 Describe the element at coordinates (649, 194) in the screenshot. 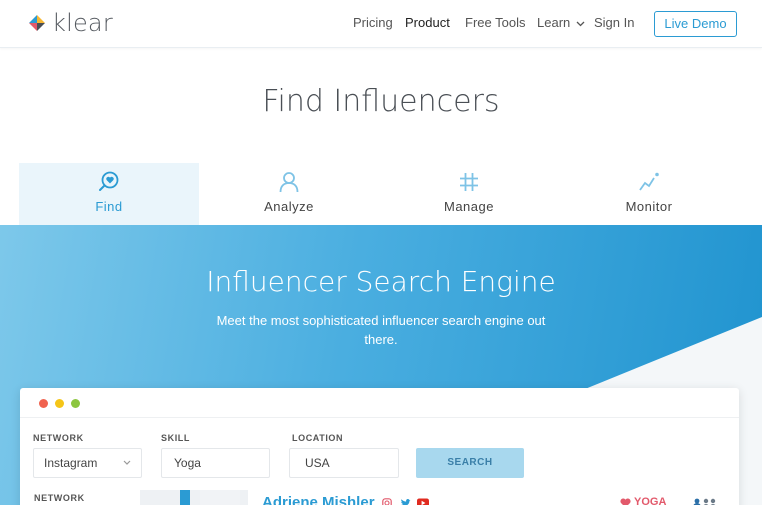

I see `tab-monitor: Monitor` at that location.